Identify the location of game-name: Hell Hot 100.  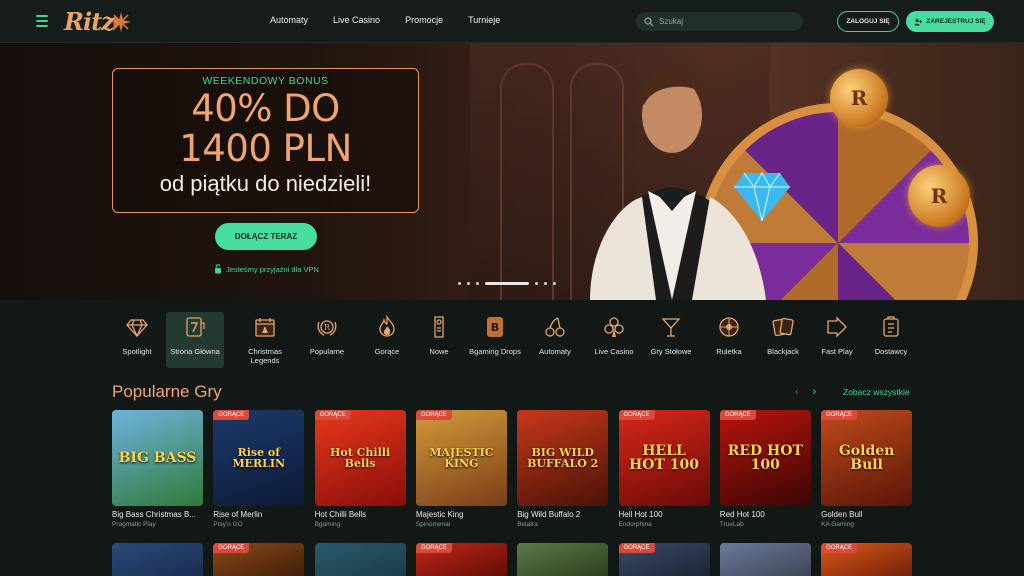
(640, 514).